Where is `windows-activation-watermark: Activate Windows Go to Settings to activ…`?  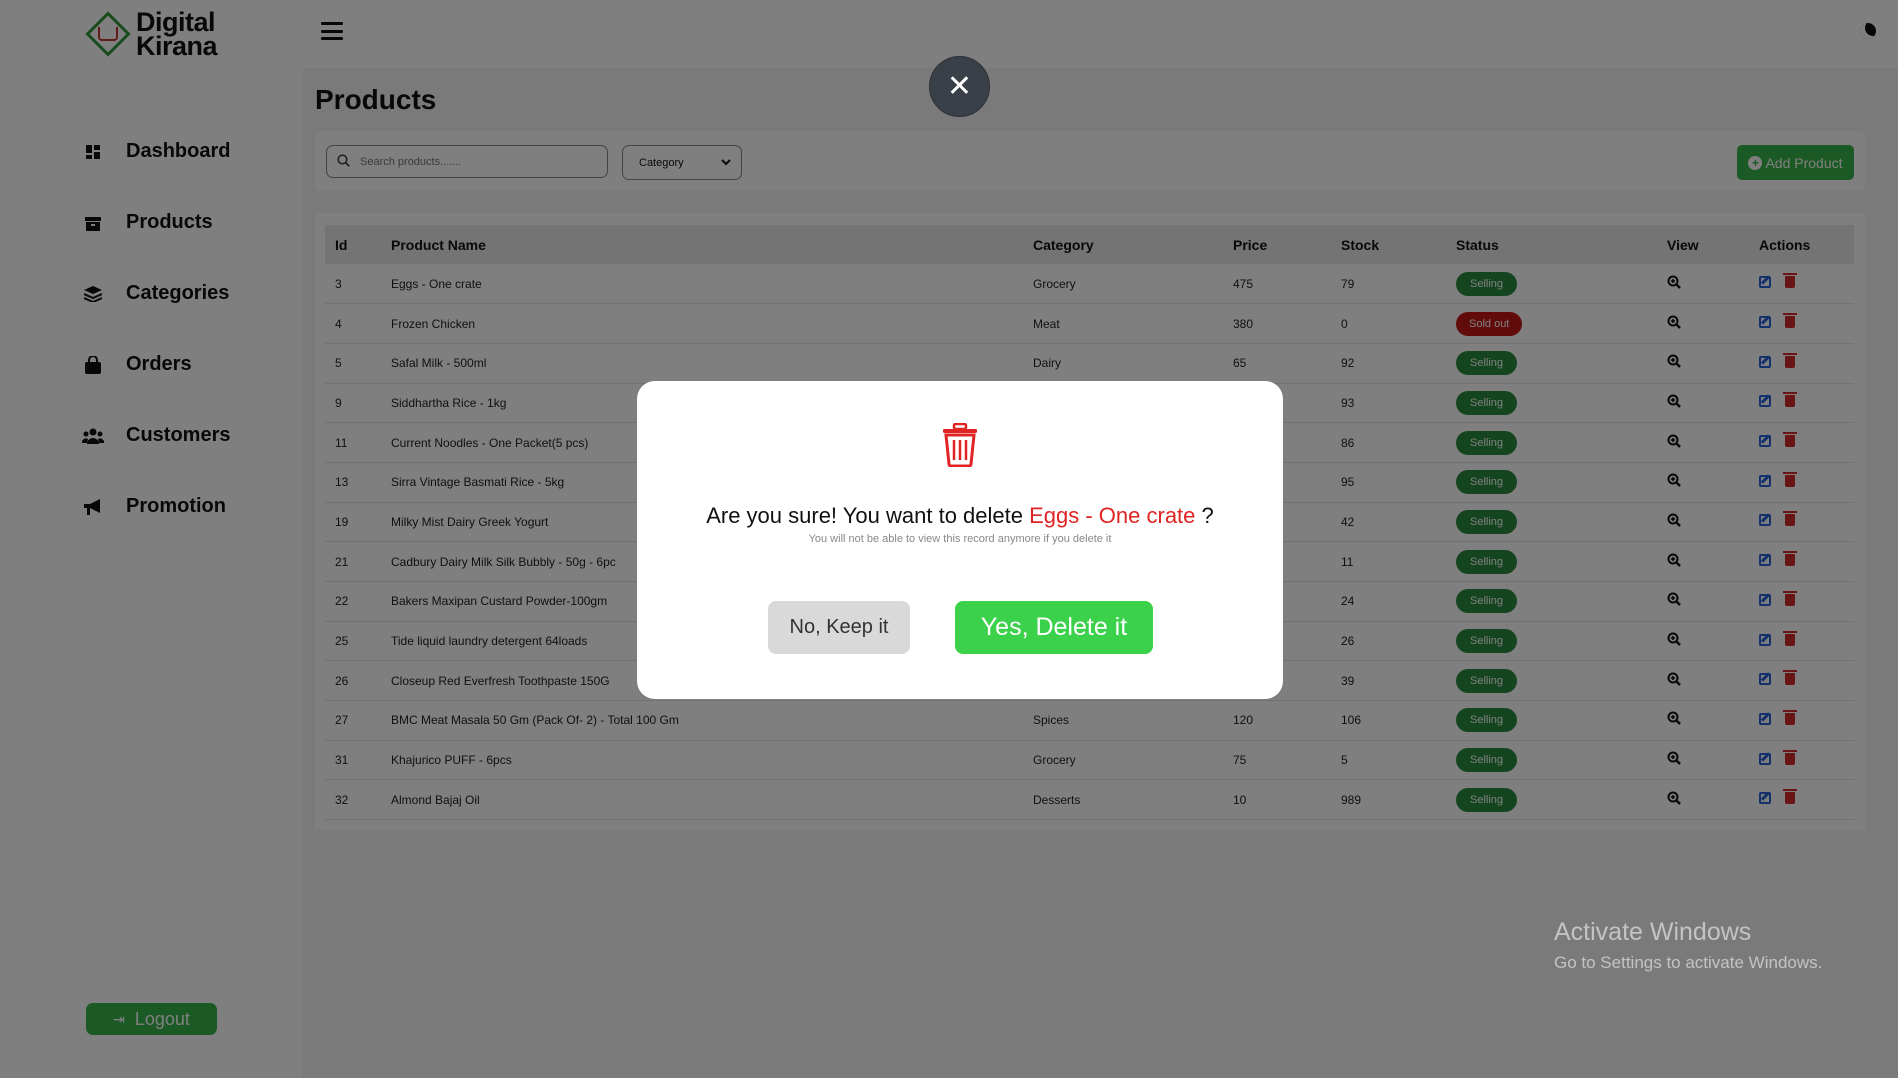 windows-activation-watermark: Activate Windows Go to Settings to activ… is located at coordinates (1688, 945).